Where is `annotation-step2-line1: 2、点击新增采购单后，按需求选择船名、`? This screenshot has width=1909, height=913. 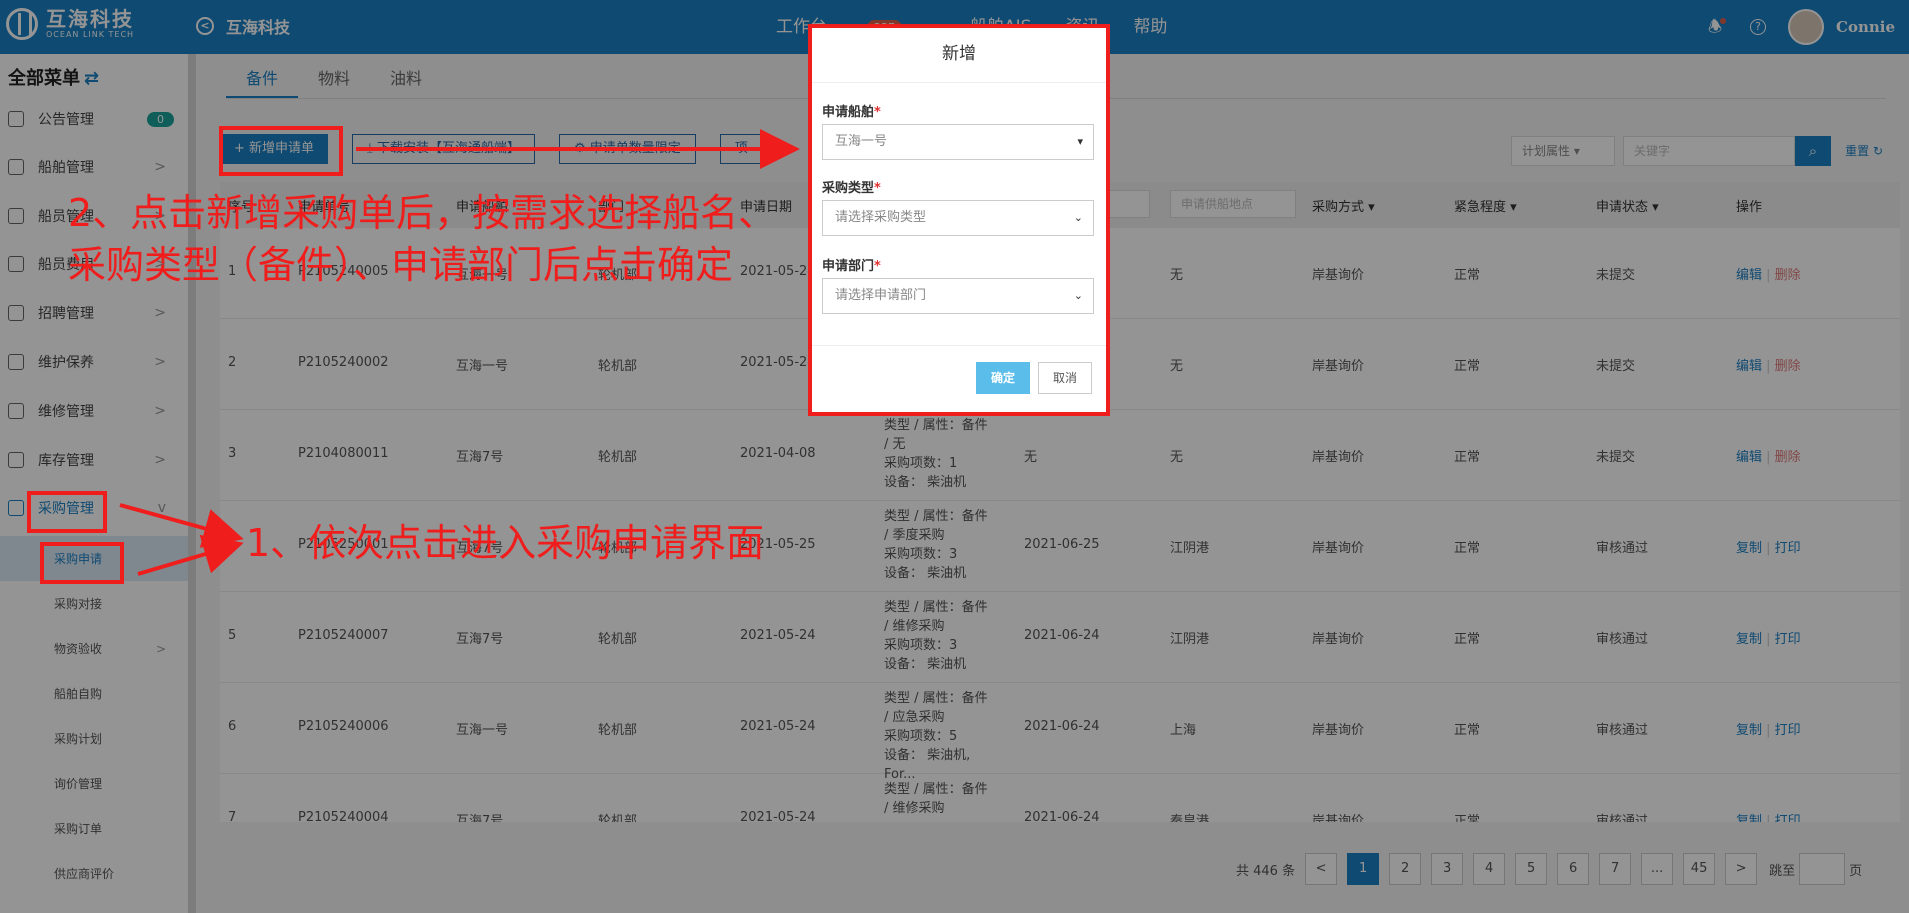 annotation-step2-line1: 2、点击新增采购单后，按需求选择船名、 is located at coordinates (422, 213).